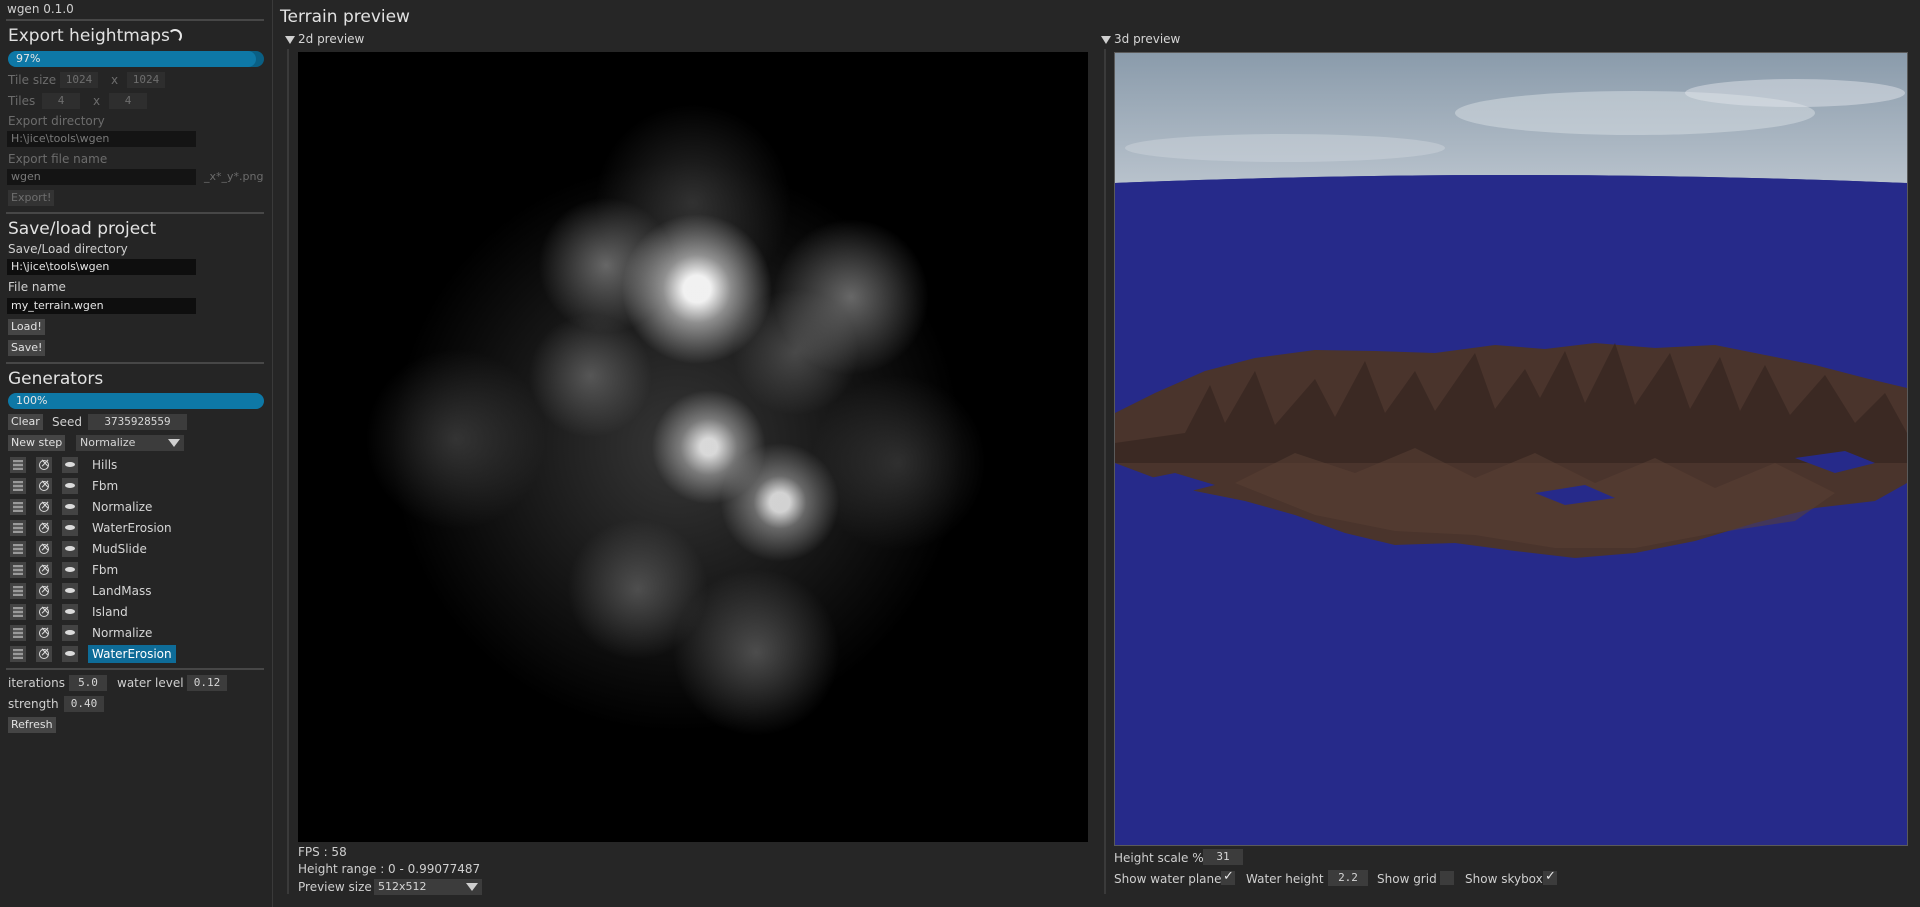 The height and width of the screenshot is (907, 1920). Describe the element at coordinates (174, 443) in the screenshot. I see `chevron-down-icon` at that location.